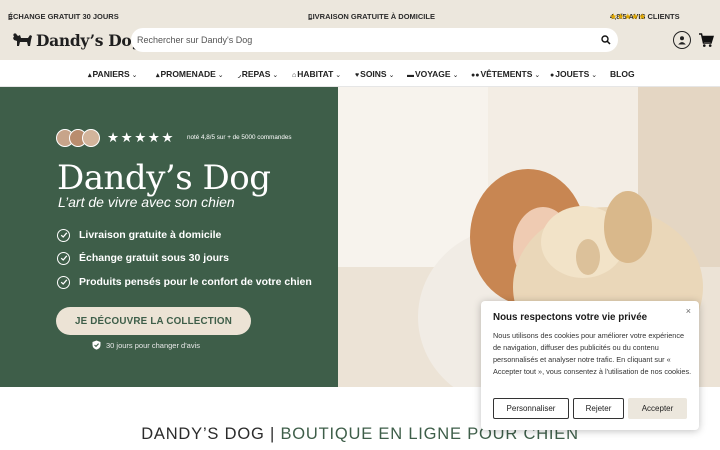 The height and width of the screenshot is (450, 720). I want to click on cart-icon, so click(707, 40).